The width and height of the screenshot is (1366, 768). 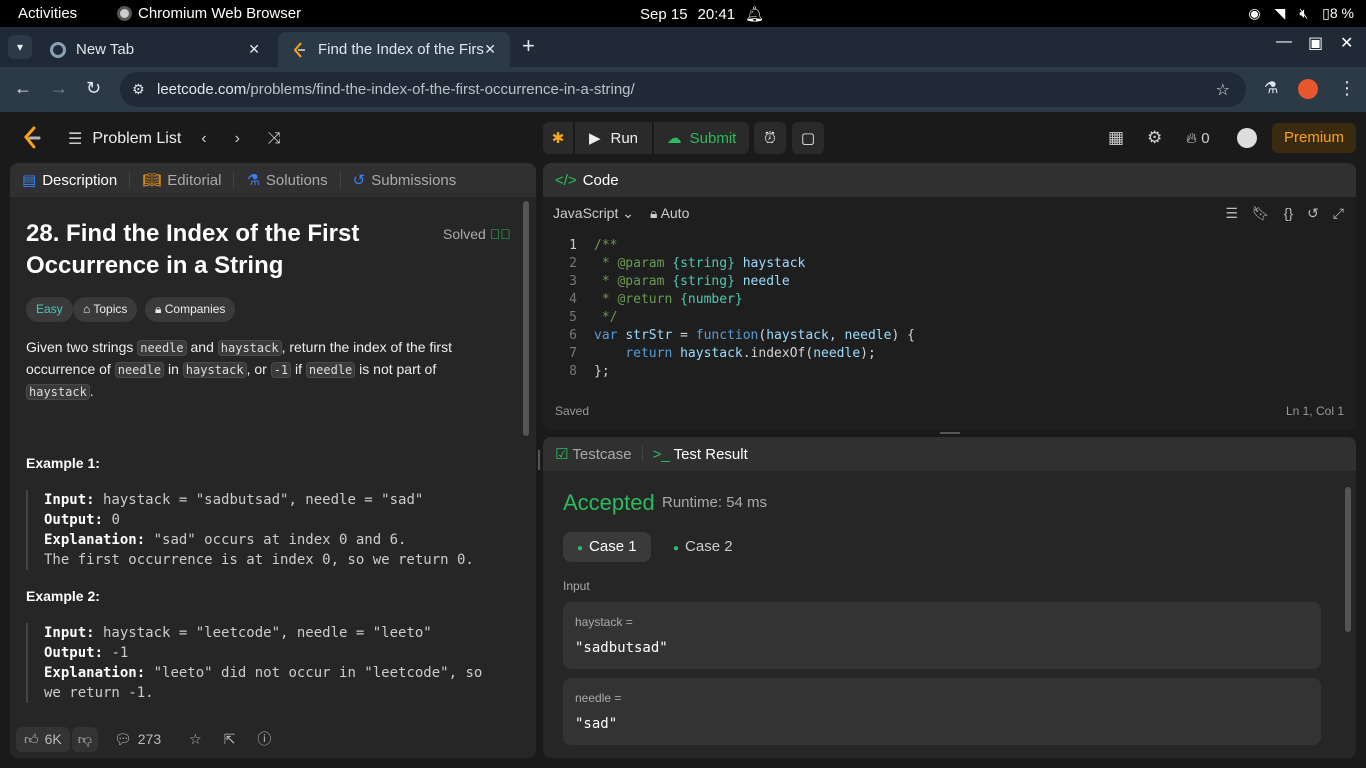 I want to click on profile-avatar, so click(x=1308, y=89).